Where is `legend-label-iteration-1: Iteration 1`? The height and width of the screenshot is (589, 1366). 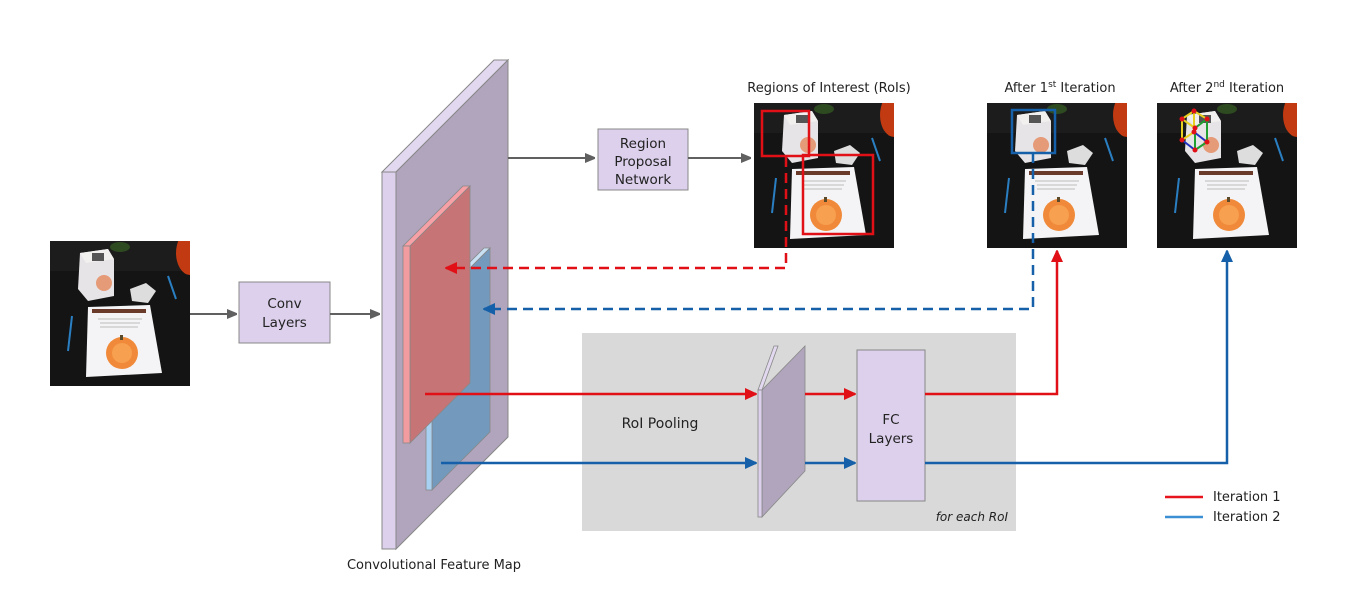
legend-label-iteration-1: Iteration 1 is located at coordinates (1247, 497).